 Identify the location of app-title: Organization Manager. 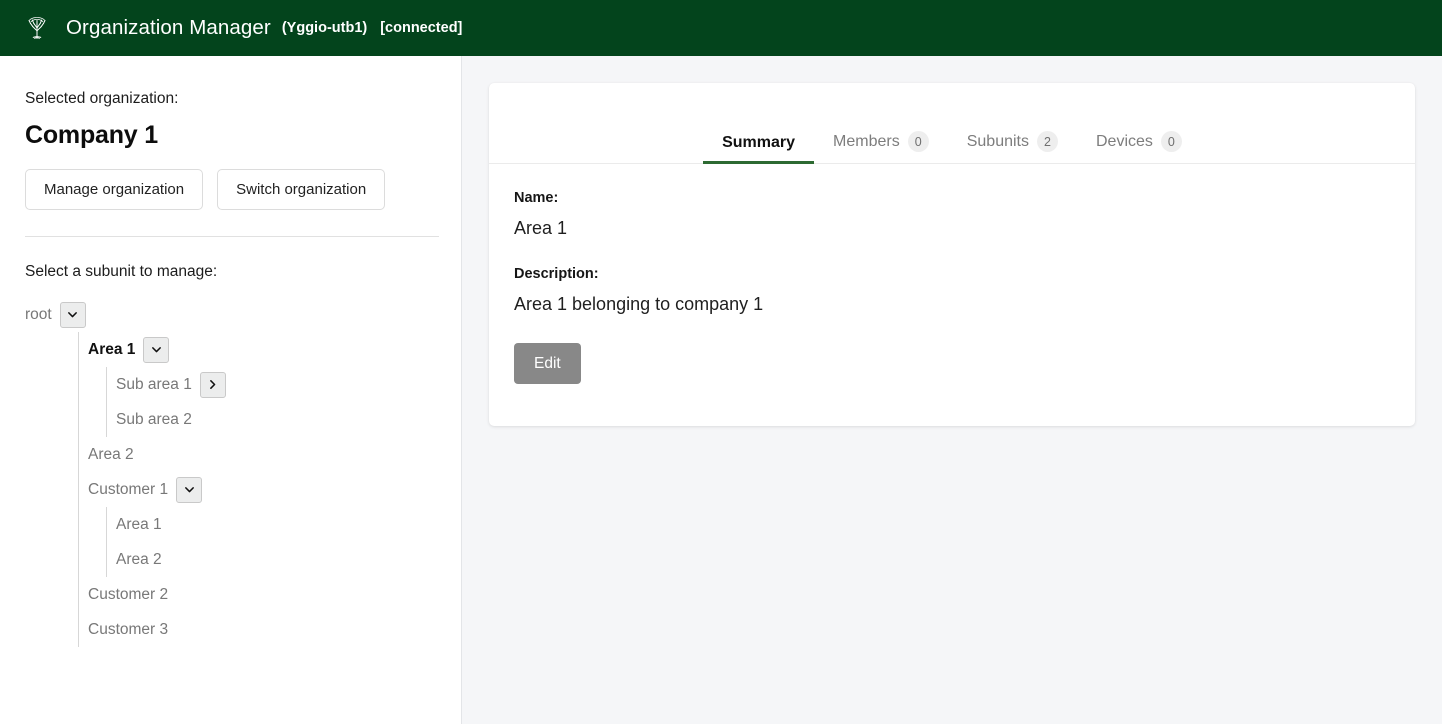
(168, 27).